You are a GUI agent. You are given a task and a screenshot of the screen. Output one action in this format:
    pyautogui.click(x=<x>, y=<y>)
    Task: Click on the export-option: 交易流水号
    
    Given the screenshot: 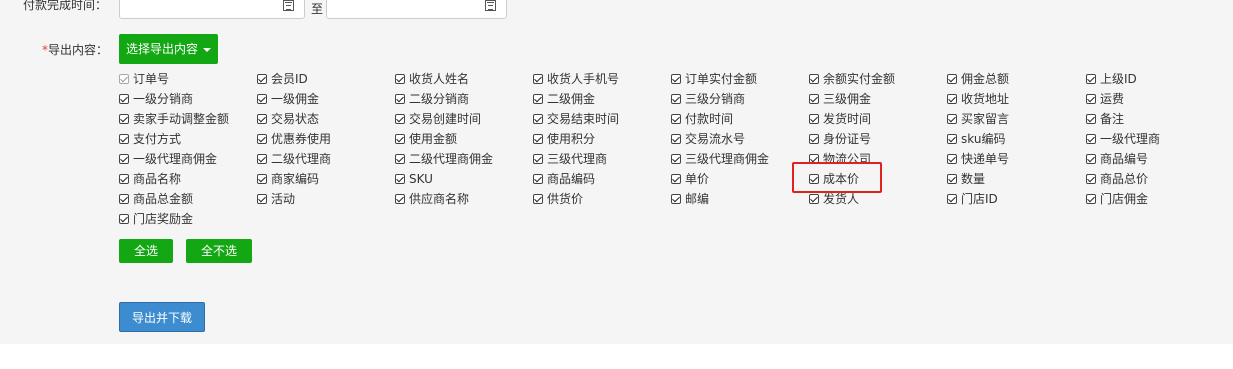 What is the action you would take?
    pyautogui.click(x=708, y=139)
    